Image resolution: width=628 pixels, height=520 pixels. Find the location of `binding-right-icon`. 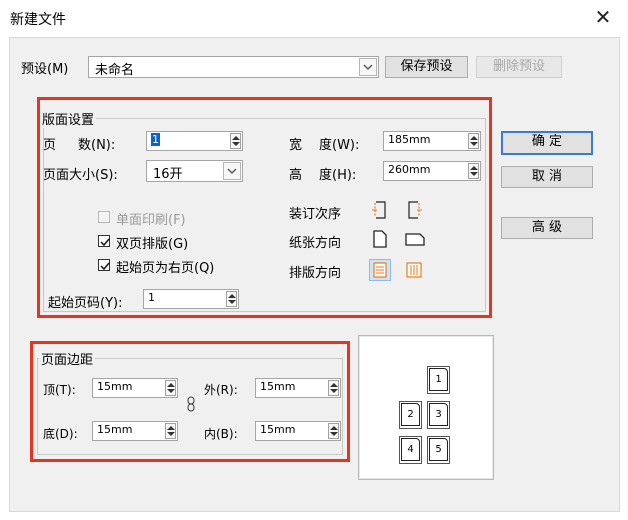

binding-right-icon is located at coordinates (414, 210).